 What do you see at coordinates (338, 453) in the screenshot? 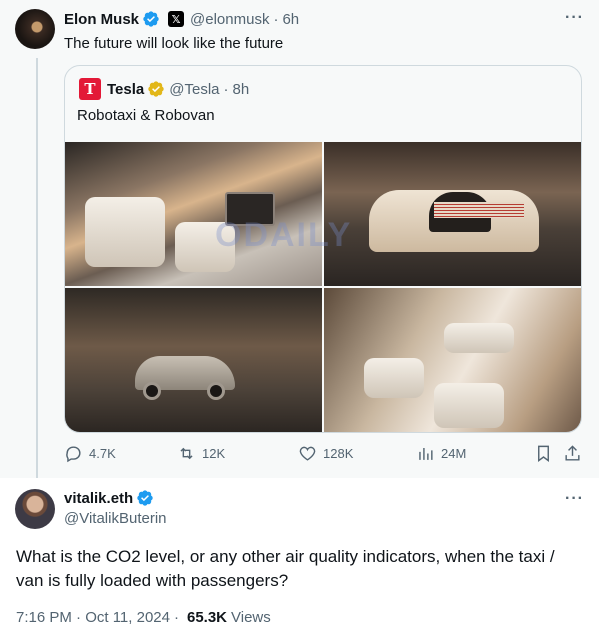
I see `like-count: 128K` at bounding box center [338, 453].